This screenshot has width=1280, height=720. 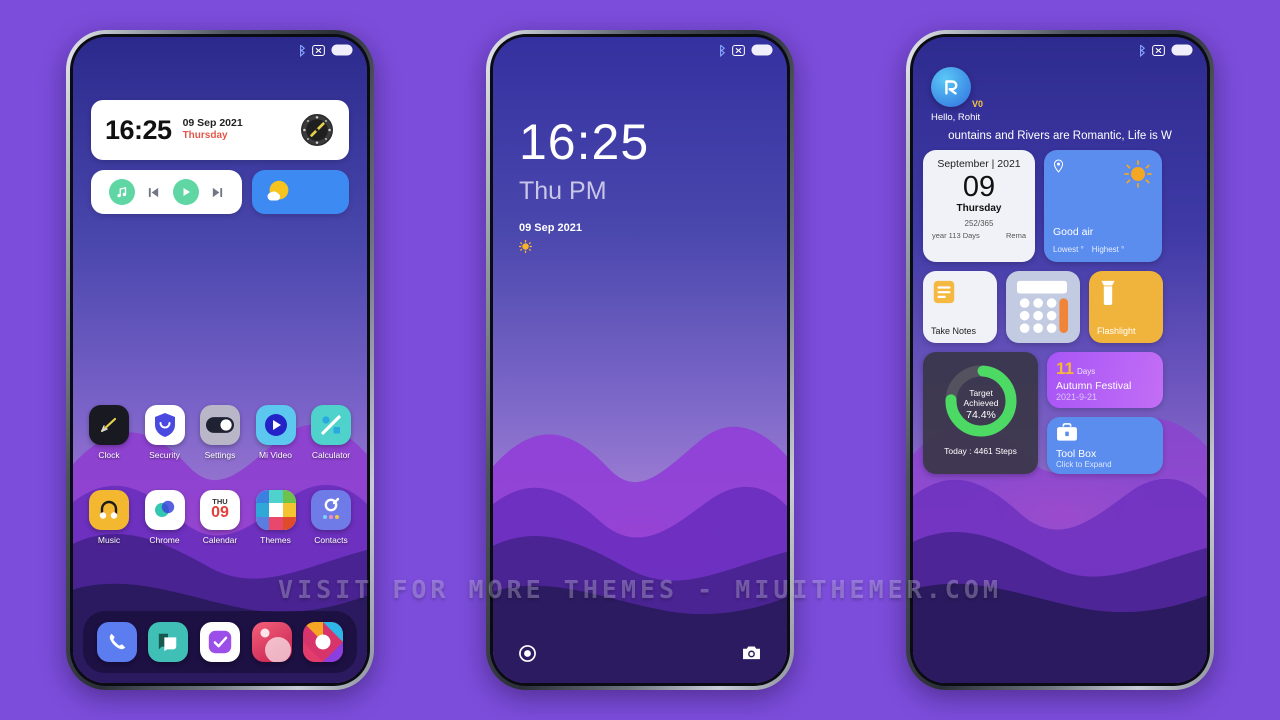 What do you see at coordinates (275, 510) in the screenshot?
I see `themes-grid-icon` at bounding box center [275, 510].